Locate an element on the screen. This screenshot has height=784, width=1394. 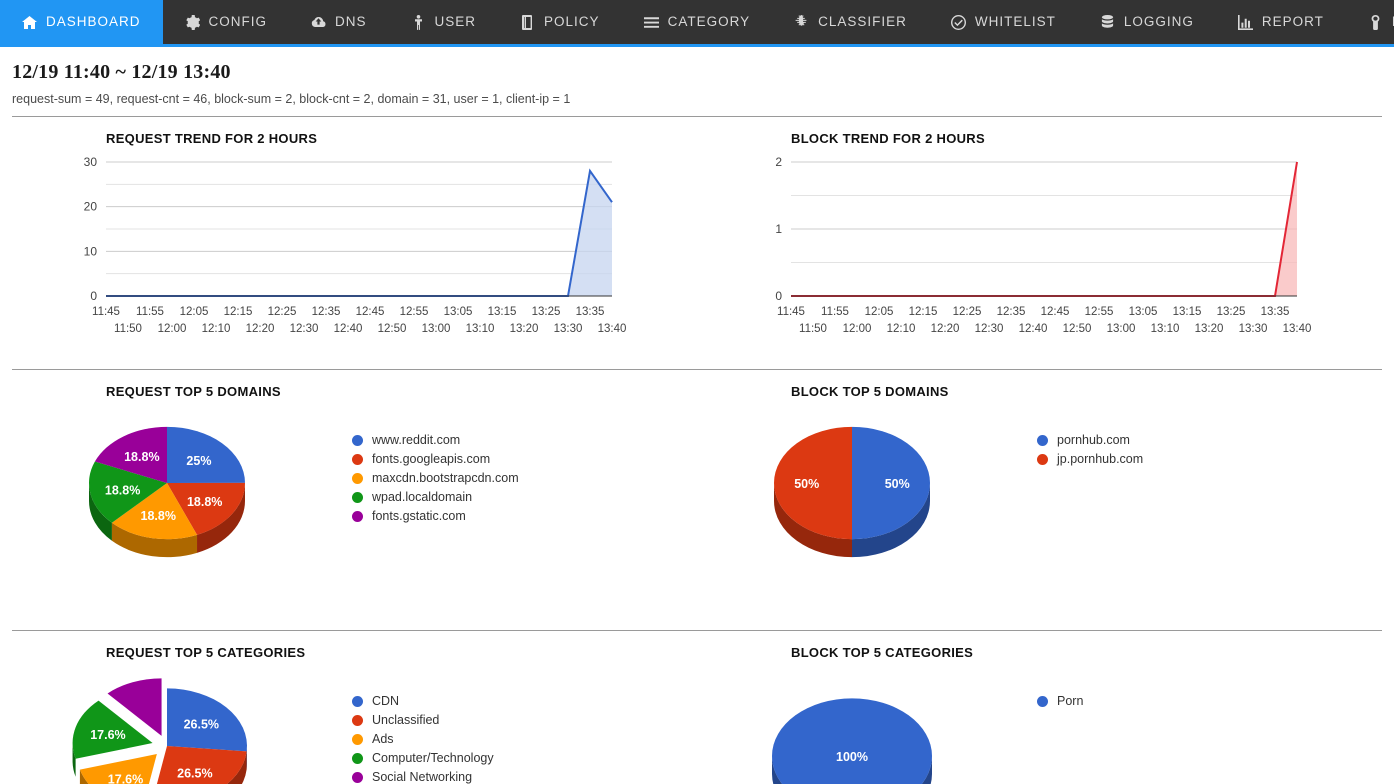
nav-item-label: POLICY is located at coordinates (572, 22).